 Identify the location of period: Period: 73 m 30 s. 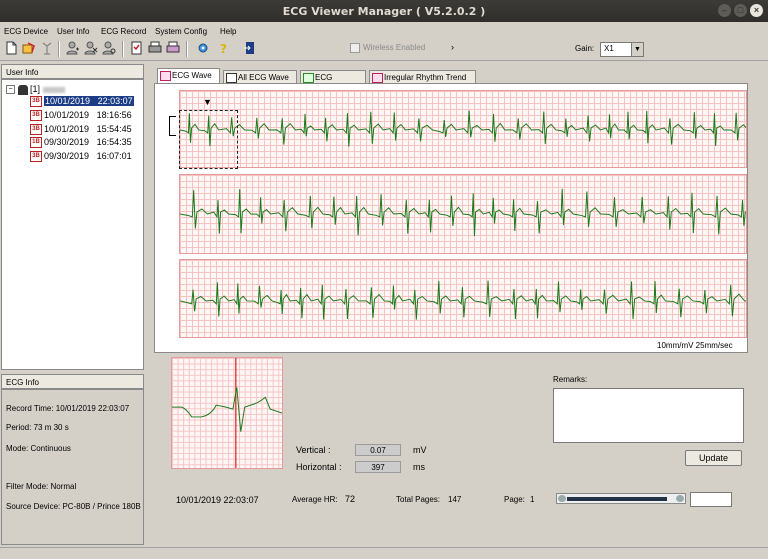
(37, 427).